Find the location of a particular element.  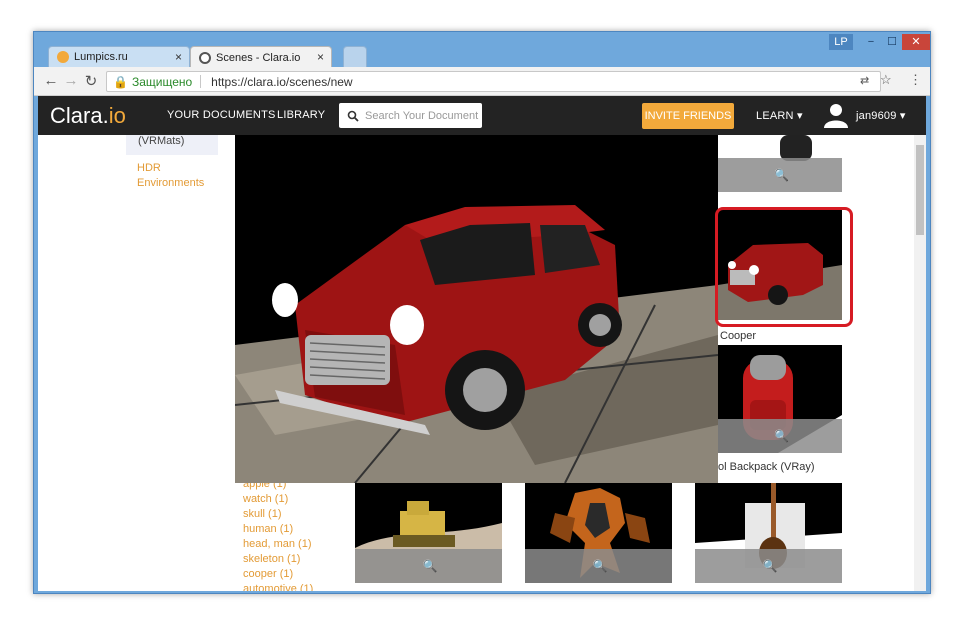

tag-skeleton: skeleton (1) is located at coordinates (271, 559).